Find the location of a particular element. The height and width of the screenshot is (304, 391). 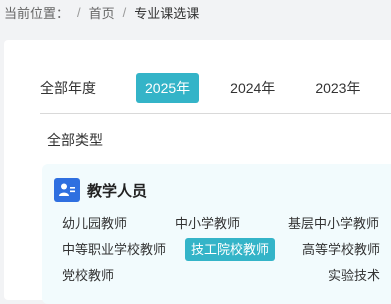

tag-rural-primary-secondary-teacher: 基层中小学教师 is located at coordinates (333, 223).